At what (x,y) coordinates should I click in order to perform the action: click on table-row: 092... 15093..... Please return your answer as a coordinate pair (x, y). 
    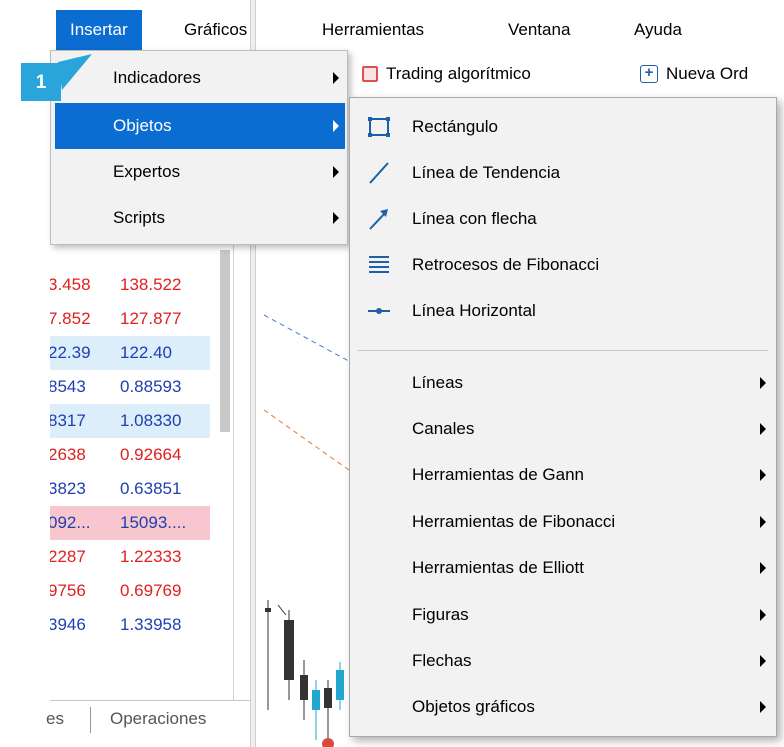
    Looking at the image, I should click on (130, 523).